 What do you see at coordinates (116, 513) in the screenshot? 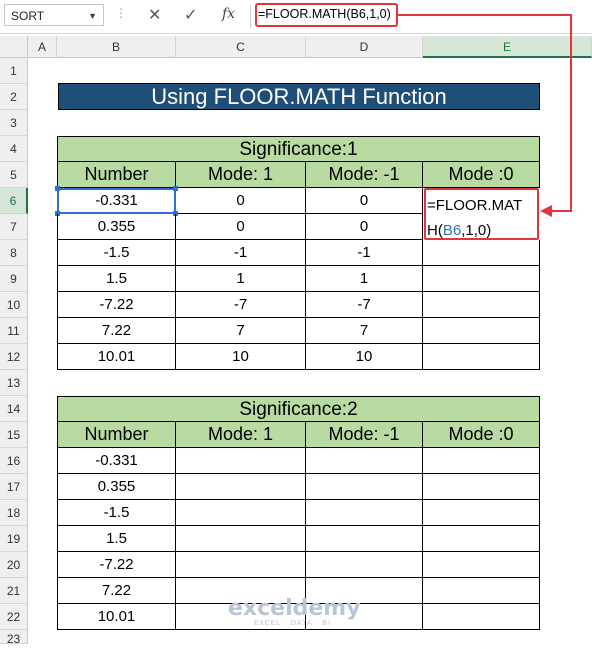
I see `cell-b18: -1.5` at bounding box center [116, 513].